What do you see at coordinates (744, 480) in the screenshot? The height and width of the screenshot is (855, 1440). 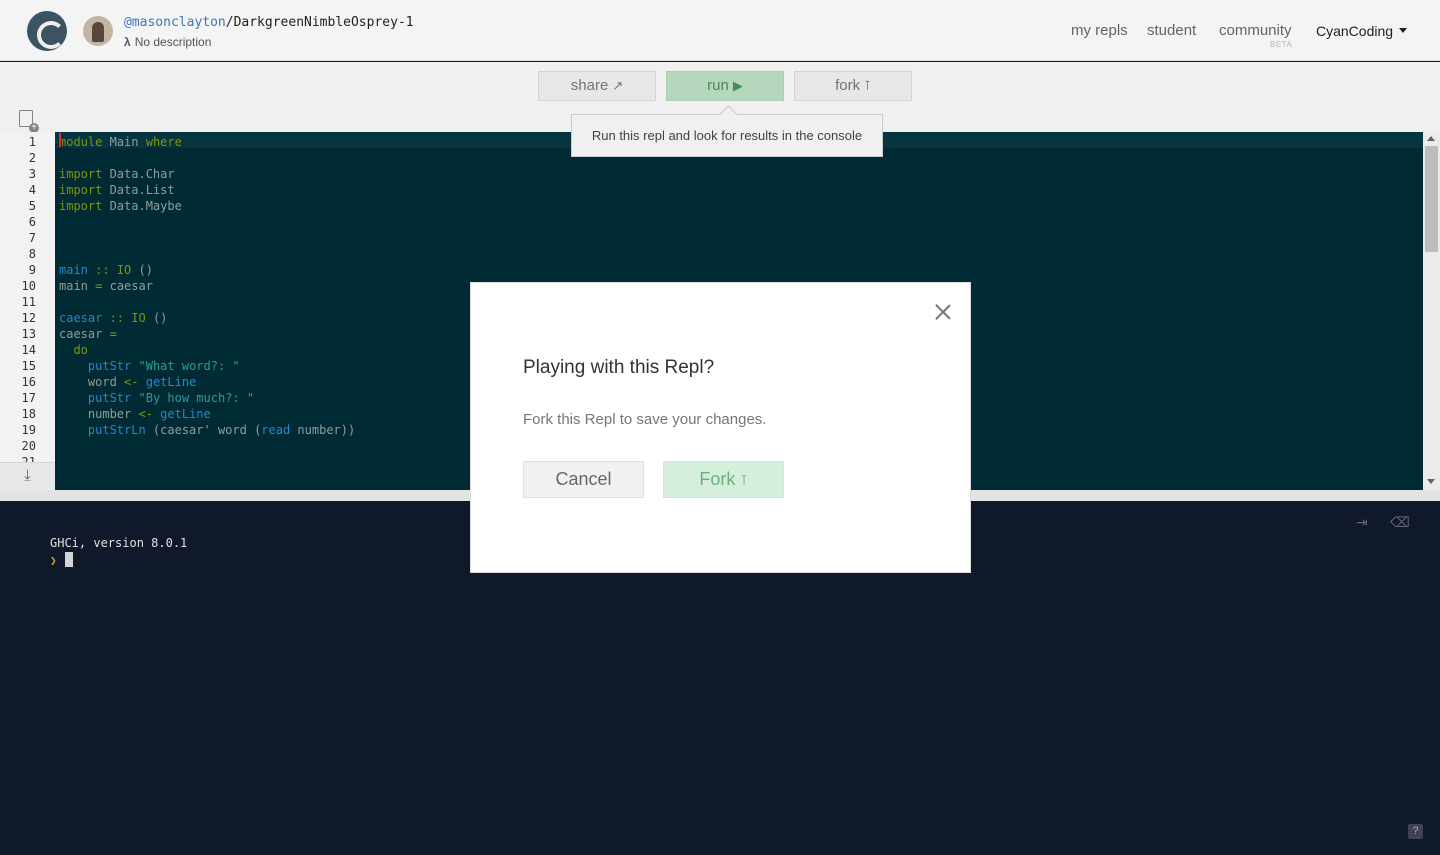 I see `fork-icon: ⊺` at bounding box center [744, 480].